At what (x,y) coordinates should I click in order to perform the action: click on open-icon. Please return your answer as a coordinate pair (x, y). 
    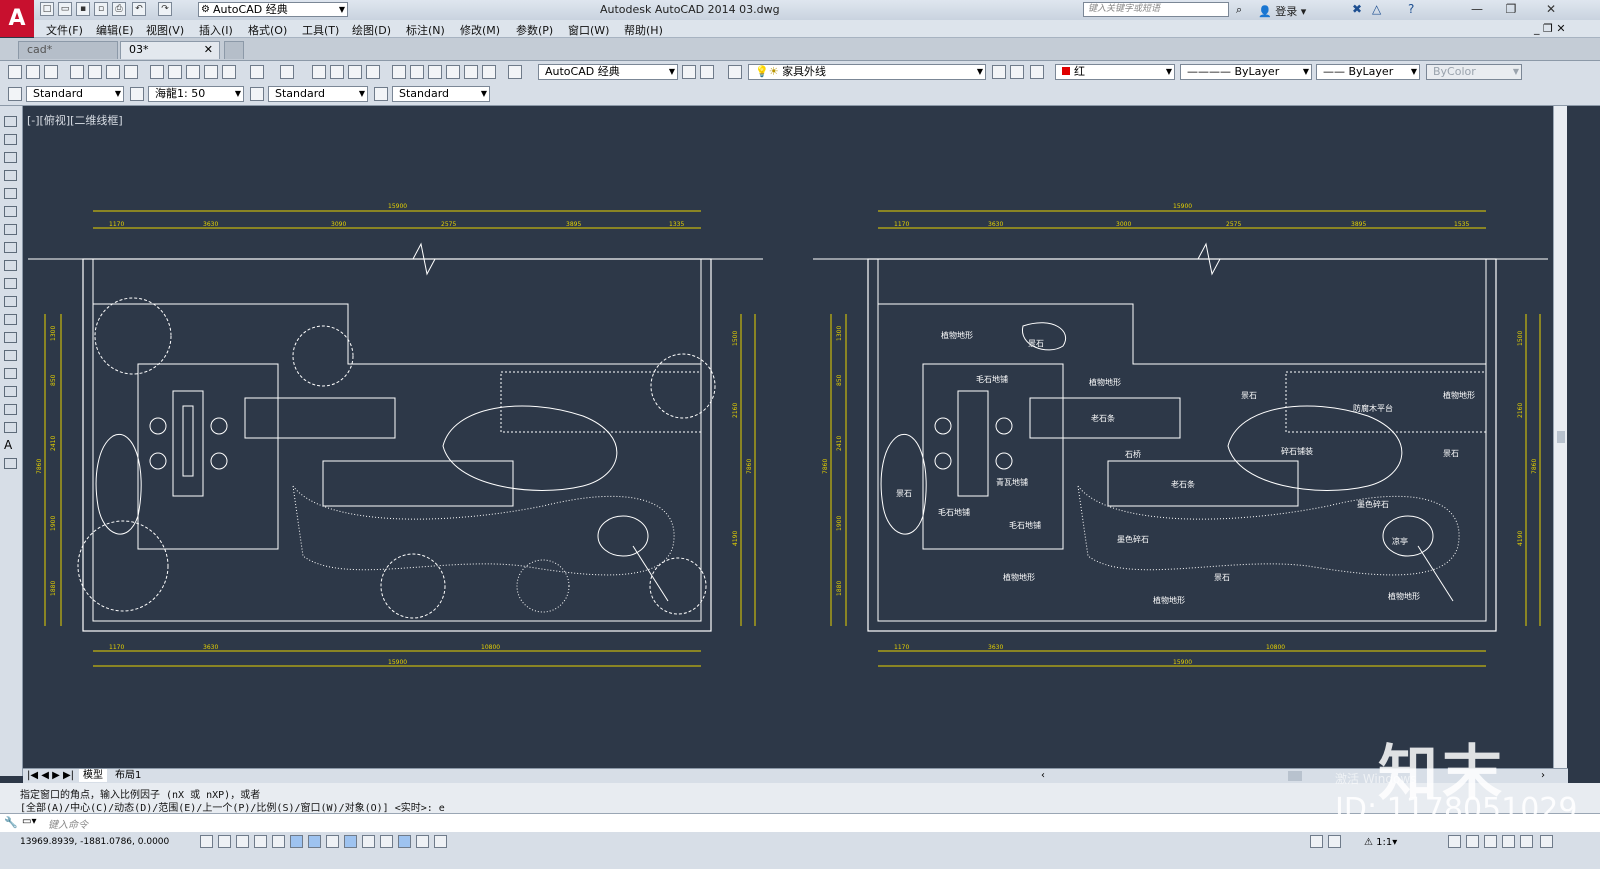
    Looking at the image, I should click on (33, 72).